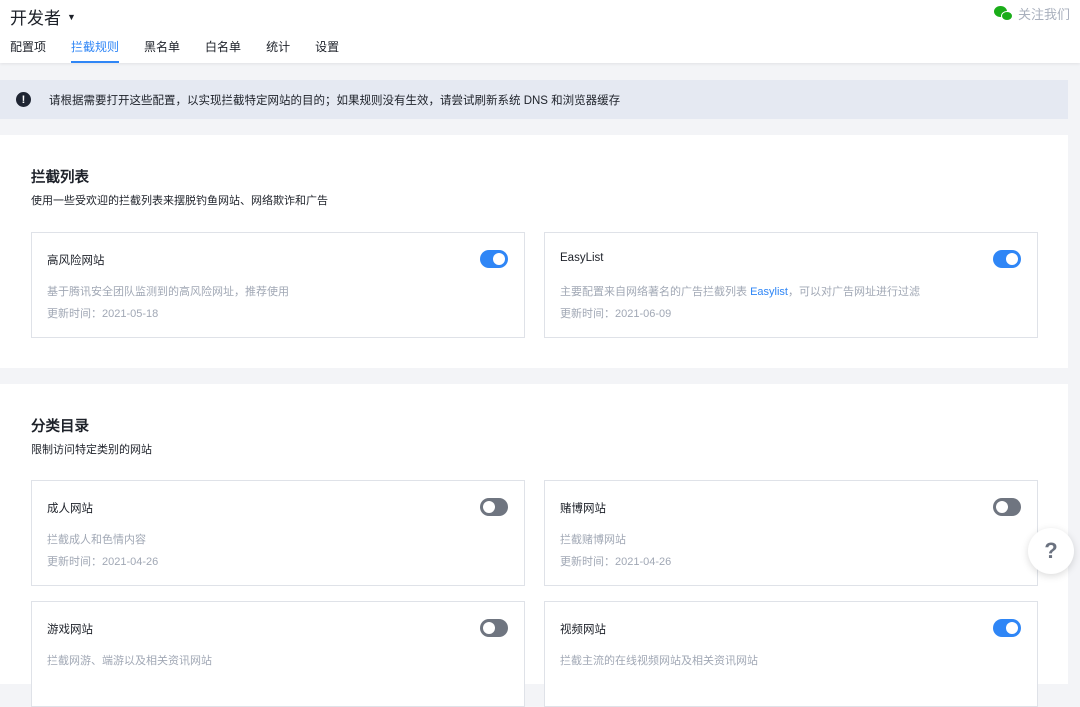 This screenshot has width=1080, height=707. Describe the element at coordinates (76, 261) in the screenshot. I see `card-name: 高风险网站` at that location.